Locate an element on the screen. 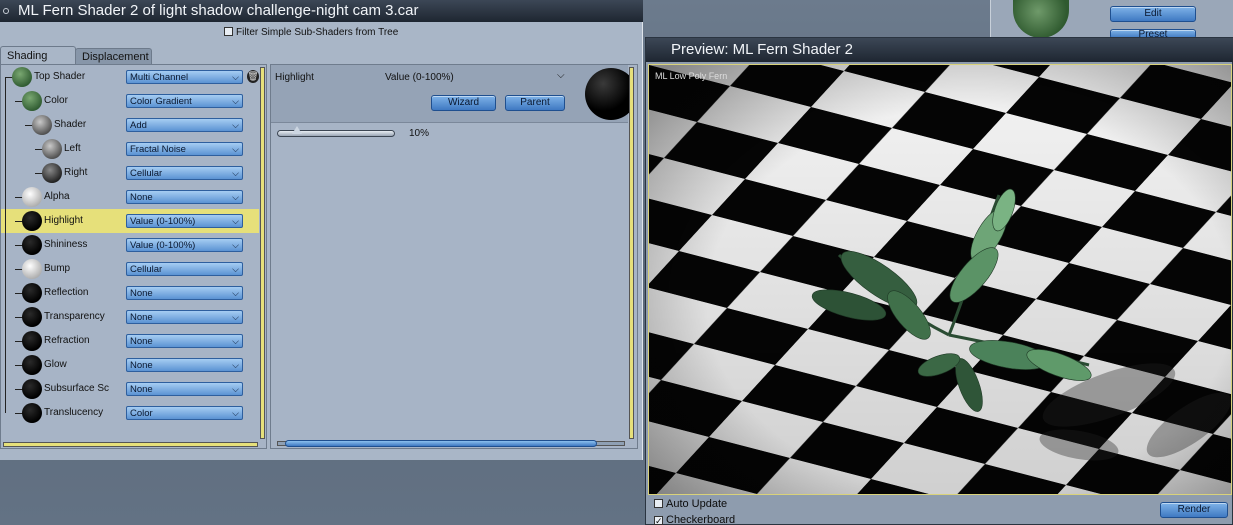  tree-row-subsurface-sc: Subsurface Sc None ⌵ is located at coordinates (130, 389).